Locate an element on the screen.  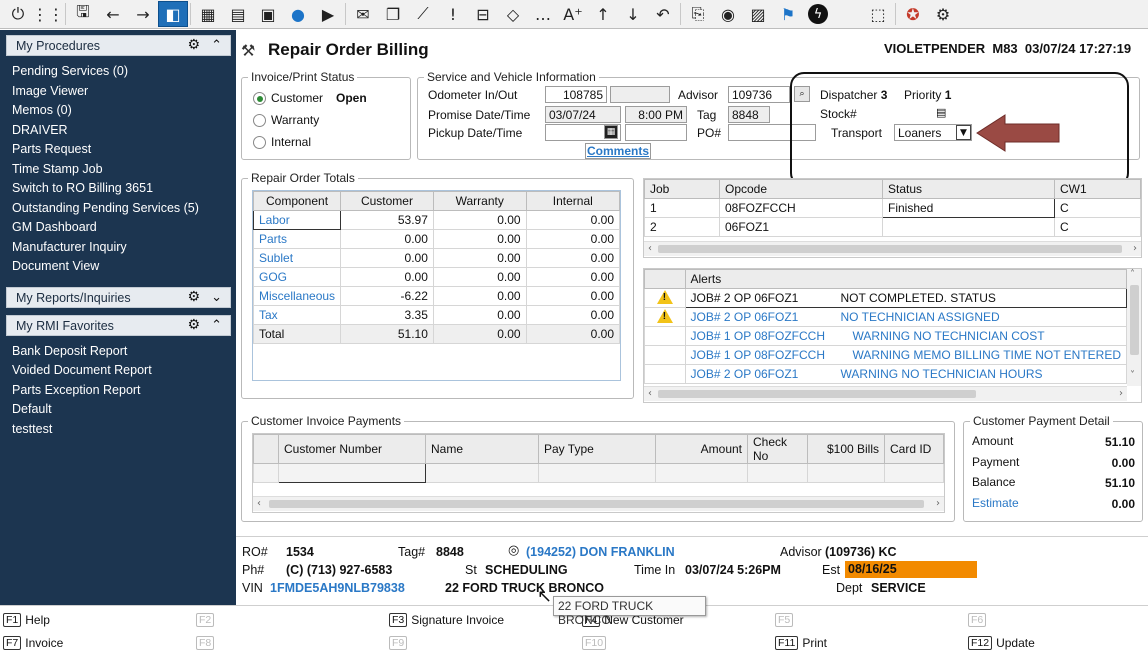
sidebar-item-default: Default is located at coordinates (32, 409).